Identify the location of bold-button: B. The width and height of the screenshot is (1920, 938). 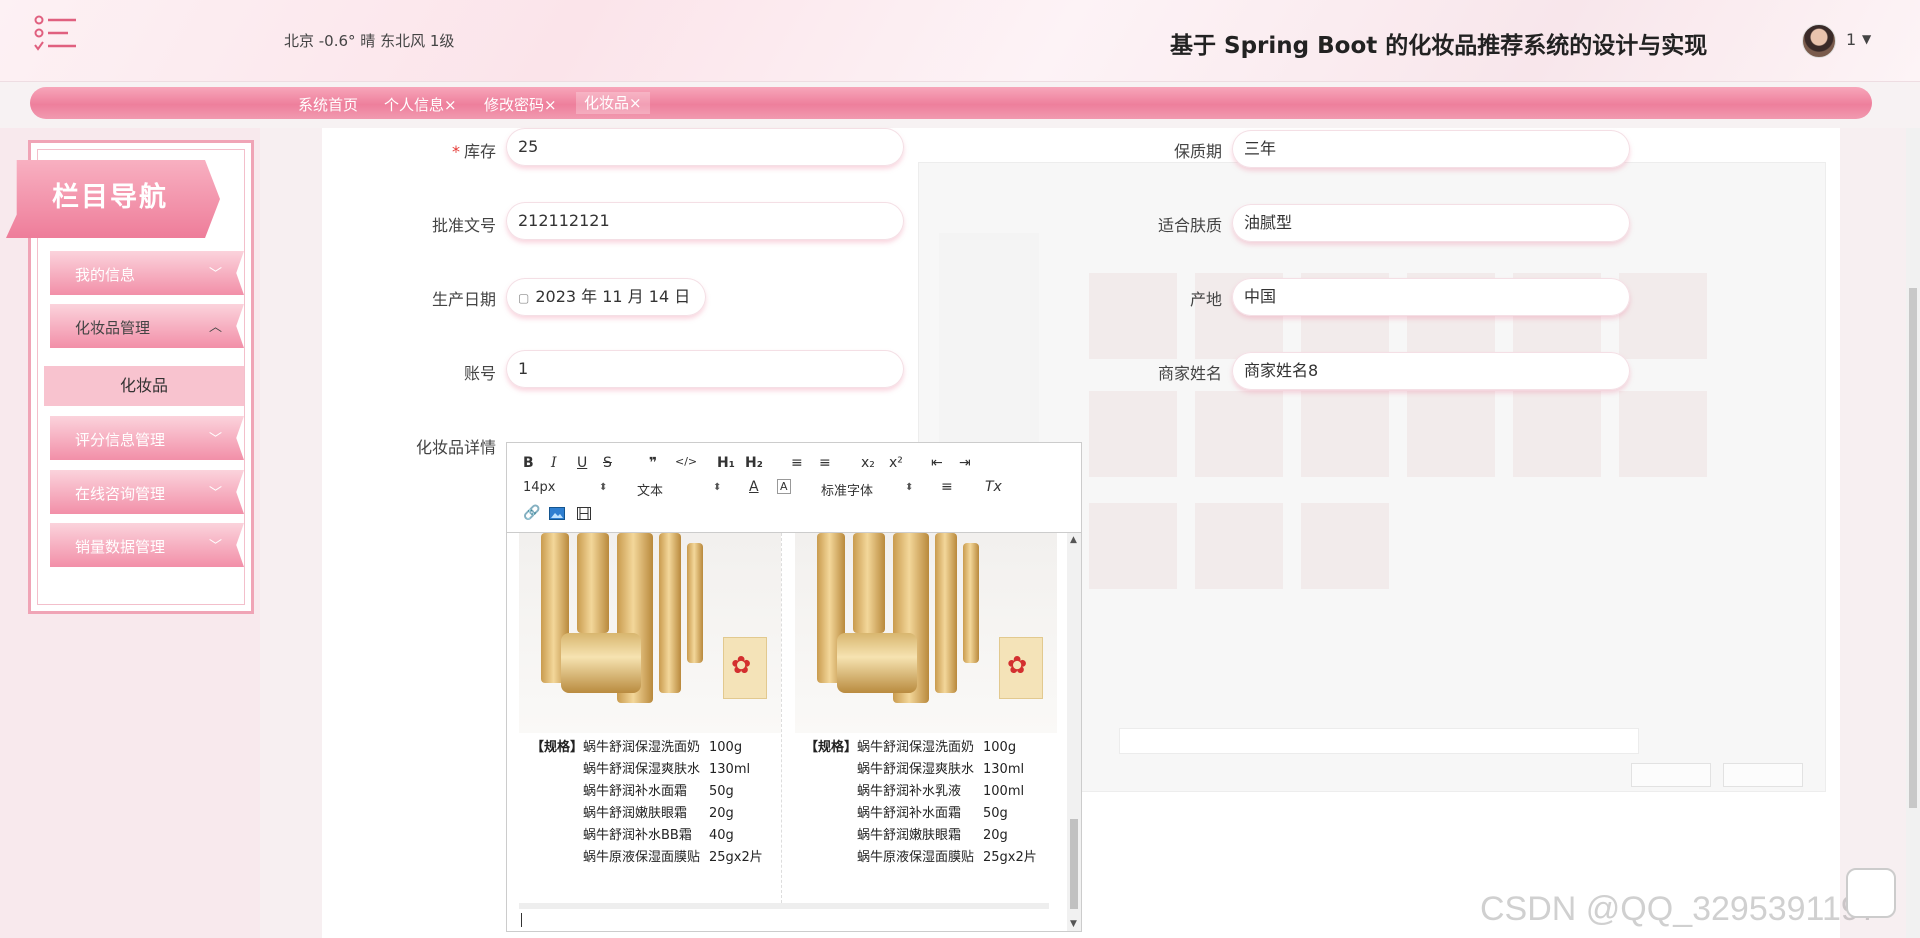
(528, 463).